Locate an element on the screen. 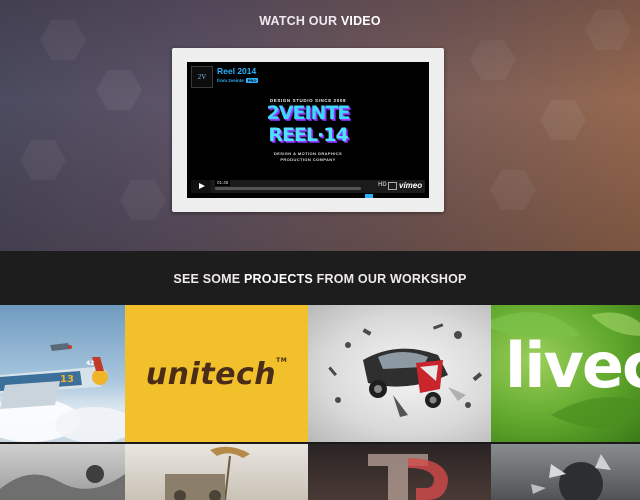  project-tile-unitech: unitechTM is located at coordinates (216, 373).